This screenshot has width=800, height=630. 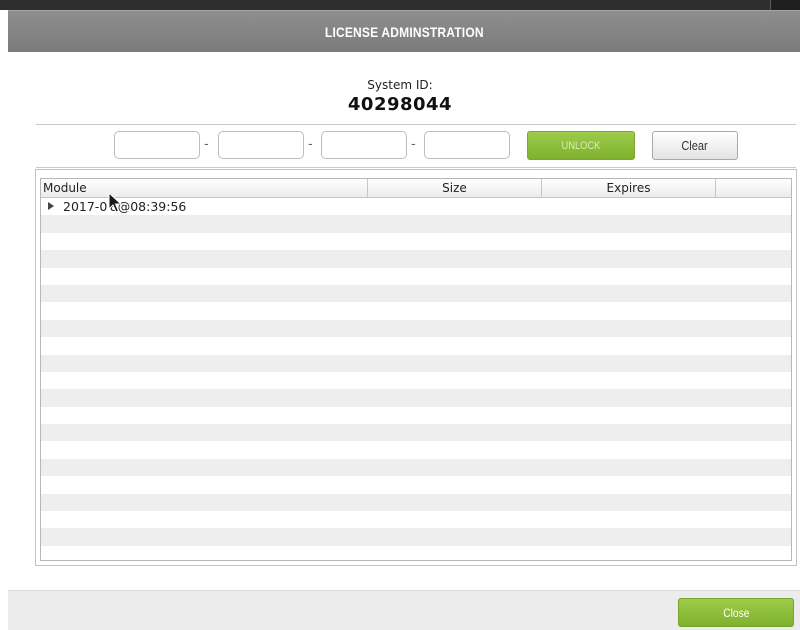 What do you see at coordinates (400, 85) in the screenshot?
I see `system-id-label: System ID:` at bounding box center [400, 85].